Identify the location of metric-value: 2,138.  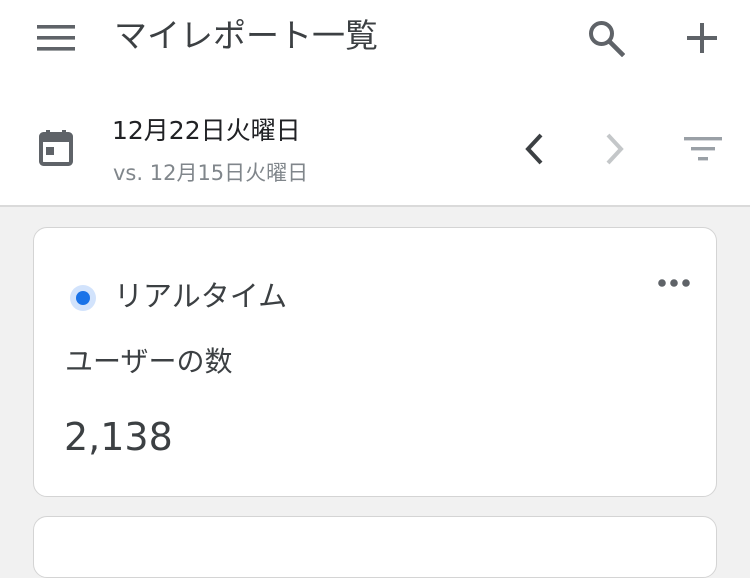
(118, 437).